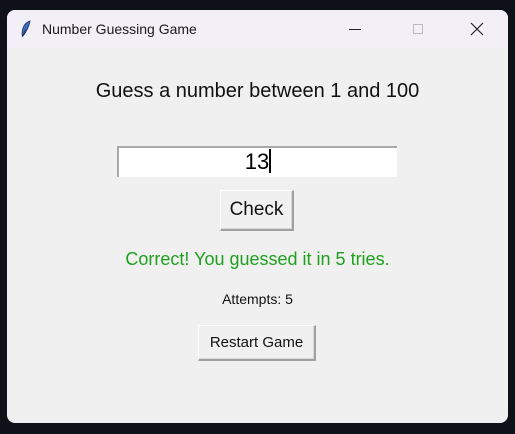 The image size is (515, 434). What do you see at coordinates (257, 299) in the screenshot?
I see `attempts-label: Attempts: 5` at bounding box center [257, 299].